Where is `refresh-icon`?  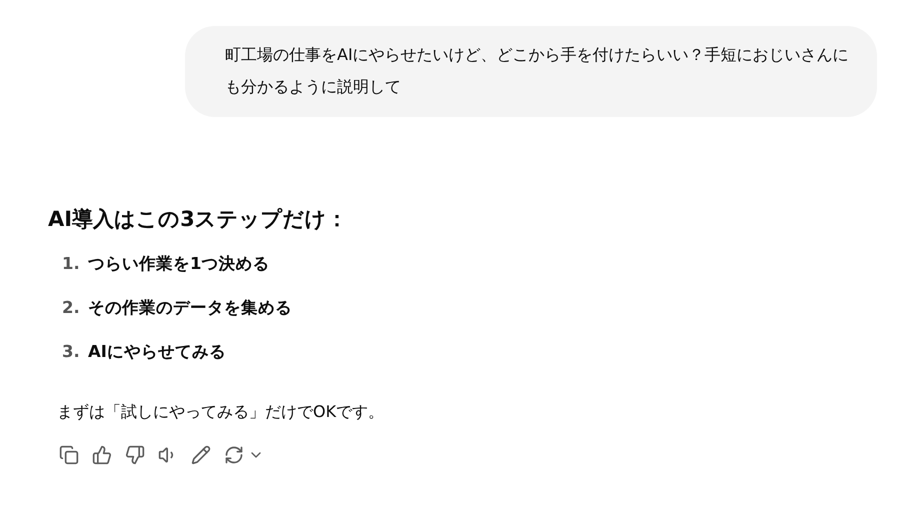
refresh-icon is located at coordinates (234, 455).